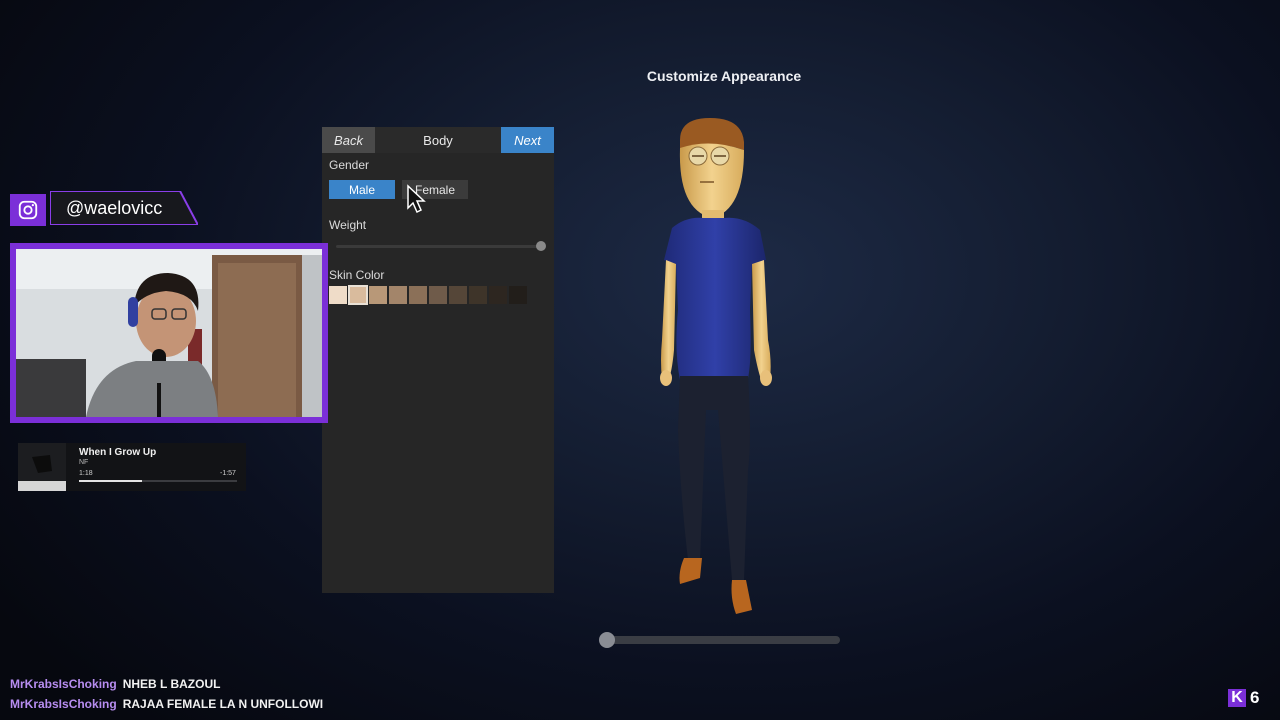 The width and height of the screenshot is (1280, 720). What do you see at coordinates (171, 684) in the screenshot?
I see `chat-text: NHEB L BAZOUL` at bounding box center [171, 684].